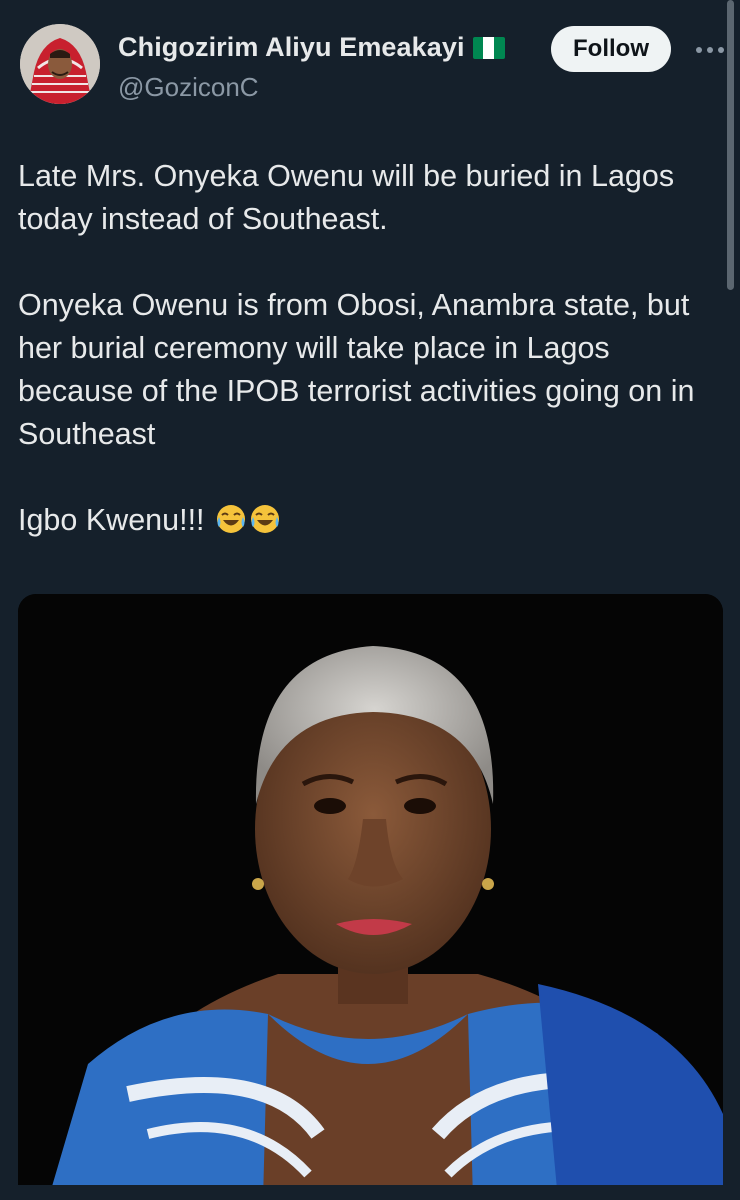 Image resolution: width=740 pixels, height=1200 pixels. I want to click on tweet-paragraph-text: Igbo Kwenu!!!, so click(111, 520).